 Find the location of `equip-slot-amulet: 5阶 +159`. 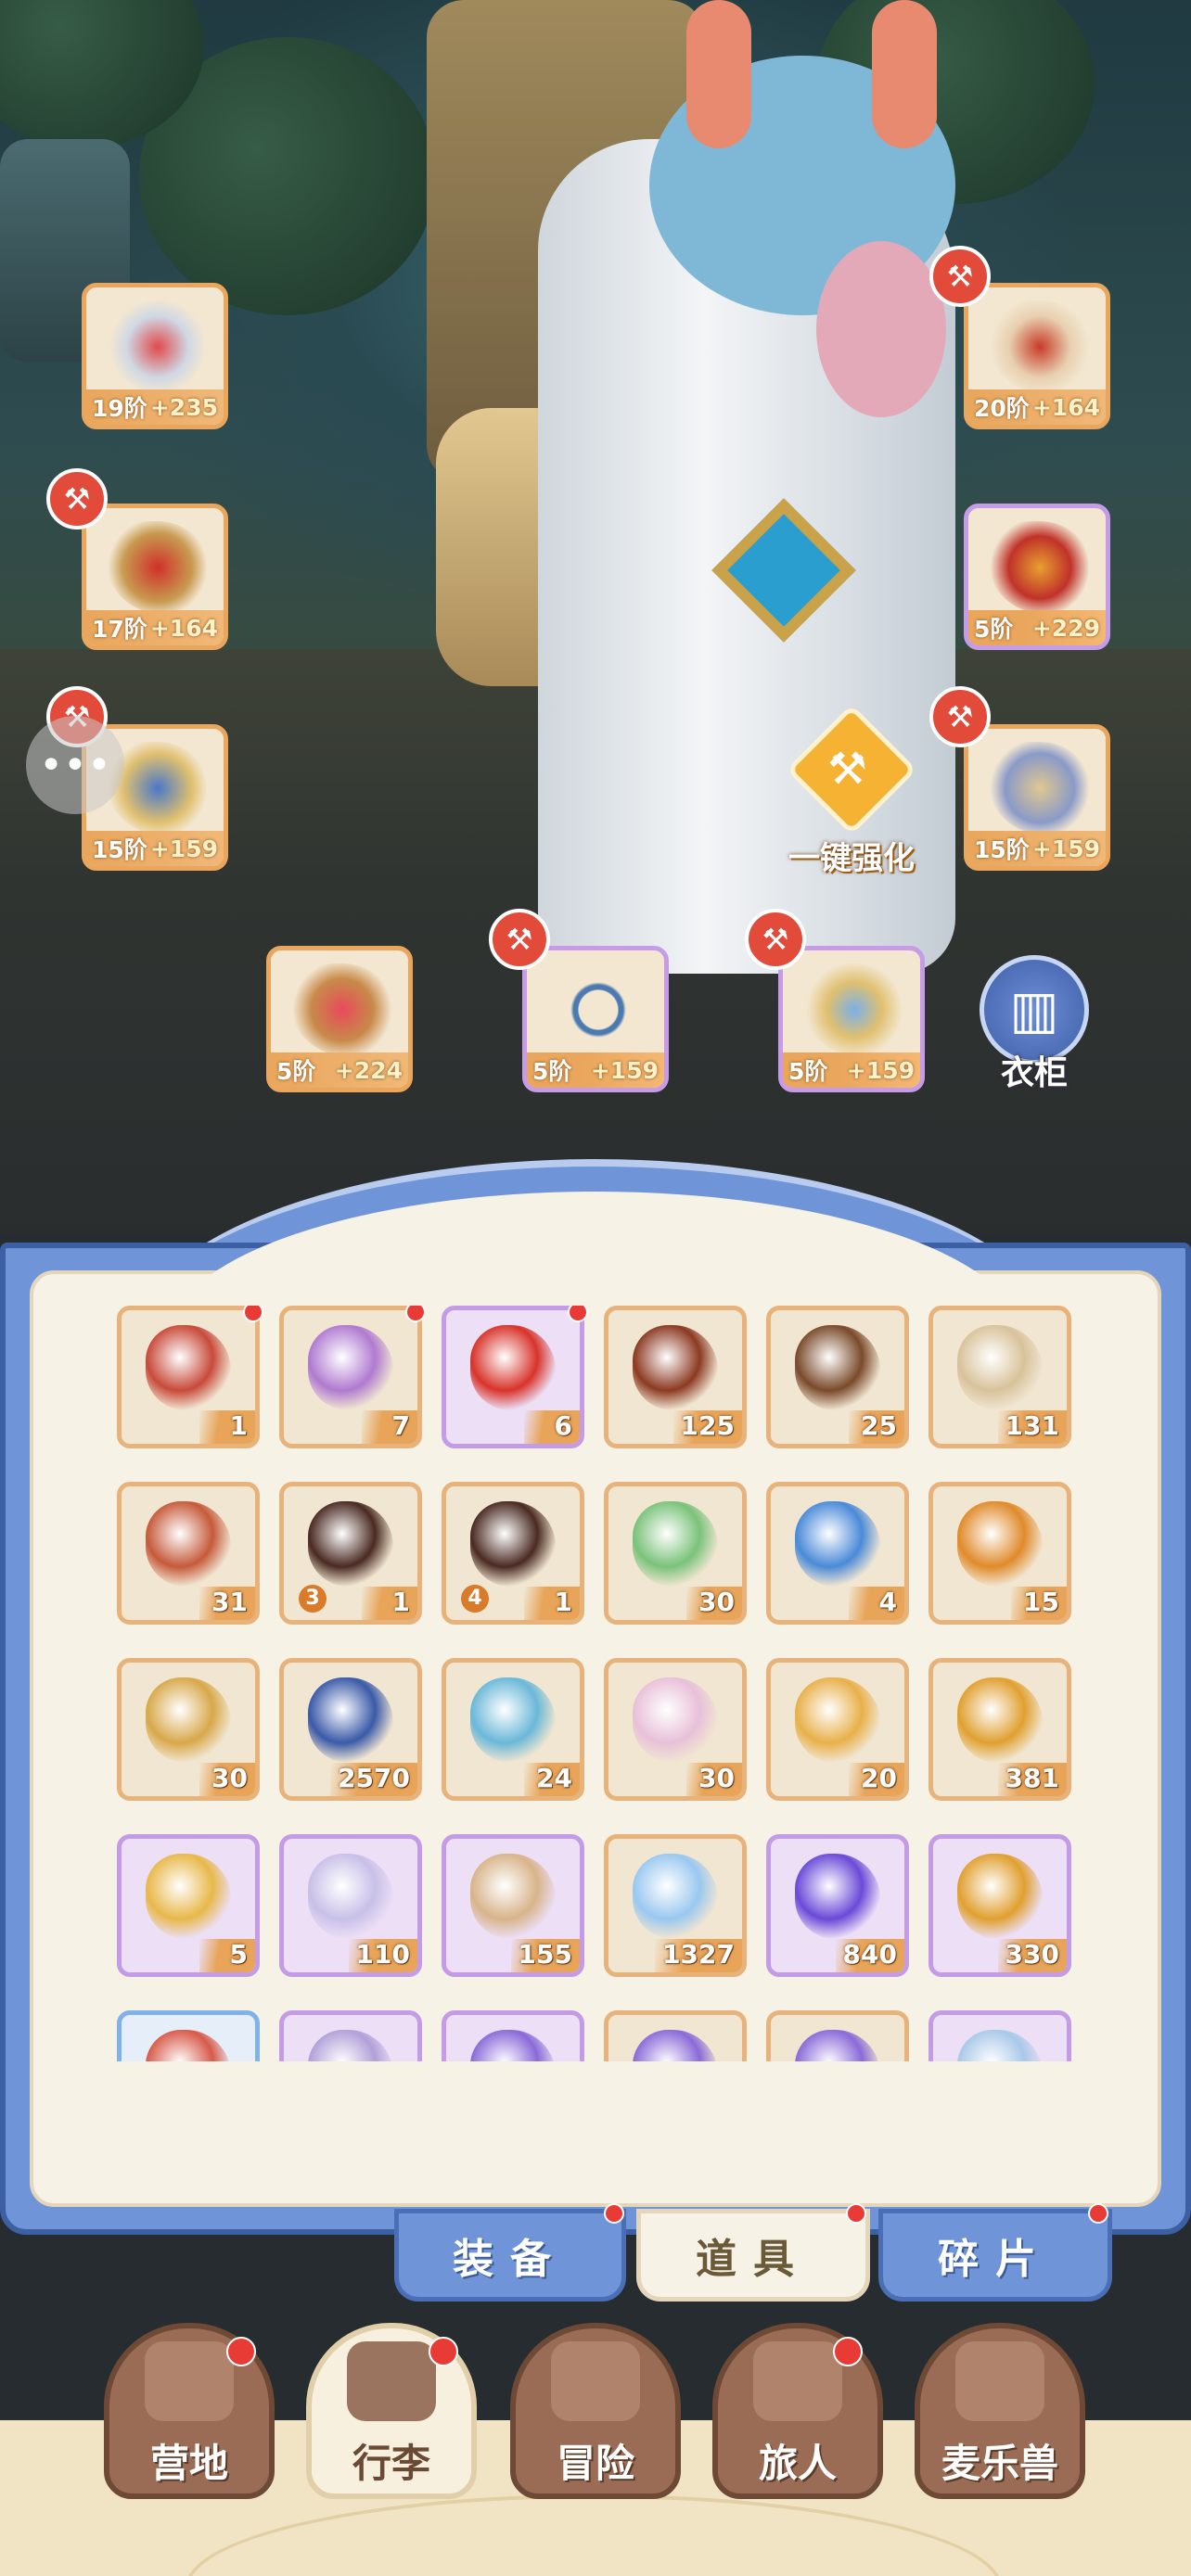

equip-slot-amulet: 5阶 +159 is located at coordinates (851, 1019).